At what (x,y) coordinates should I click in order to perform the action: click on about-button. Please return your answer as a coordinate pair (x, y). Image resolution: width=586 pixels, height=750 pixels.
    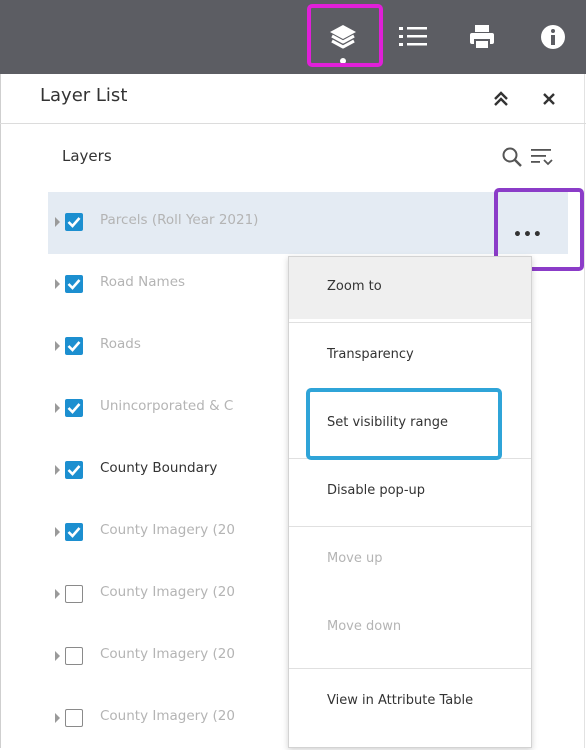
    Looking at the image, I should click on (553, 37).